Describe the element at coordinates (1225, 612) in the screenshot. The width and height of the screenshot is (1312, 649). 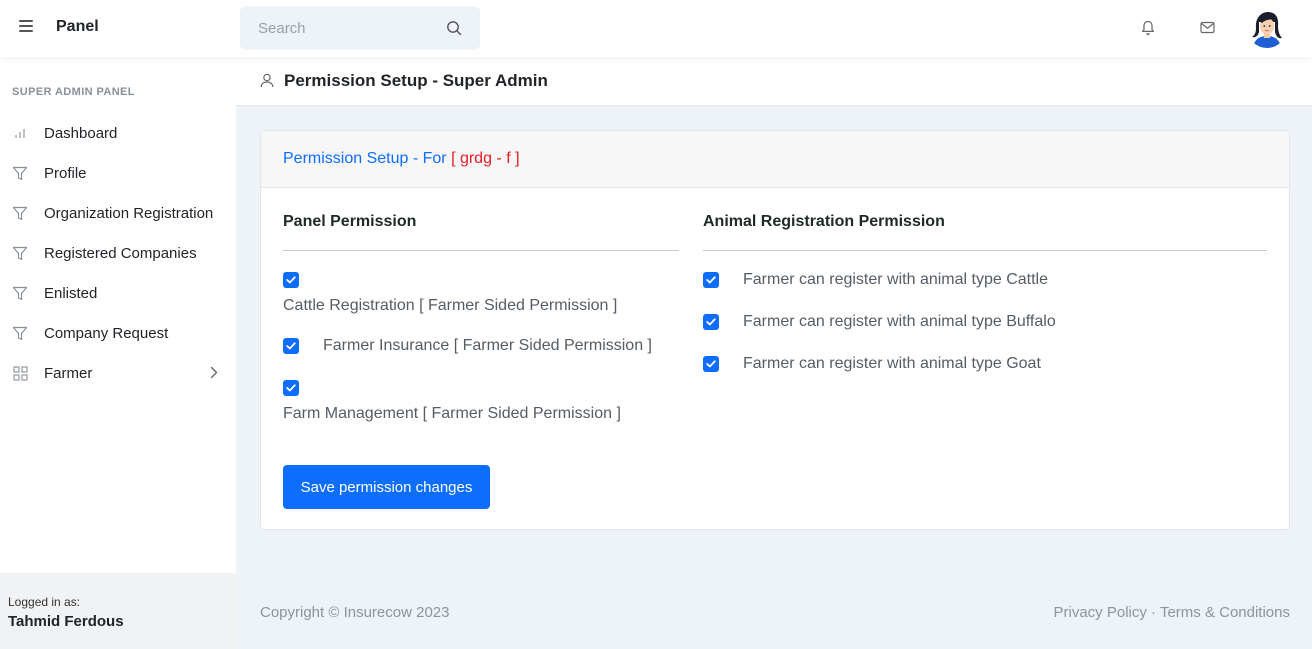
I see `terms-conditions-link: Terms & Conditions` at that location.